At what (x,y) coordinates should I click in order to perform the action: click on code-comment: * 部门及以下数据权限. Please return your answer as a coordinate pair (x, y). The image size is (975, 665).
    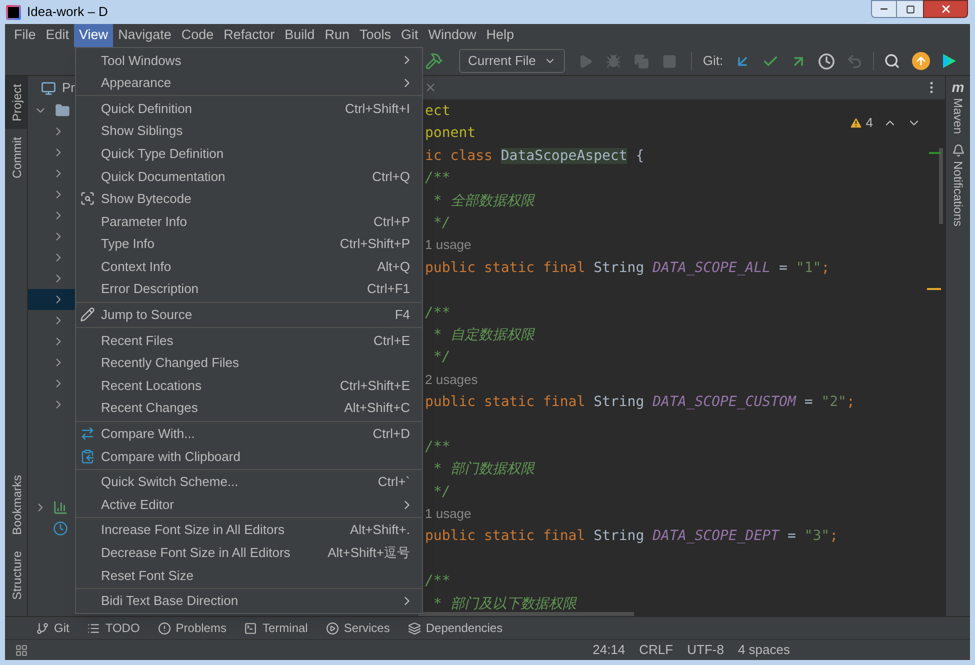
    Looking at the image, I should click on (504, 604).